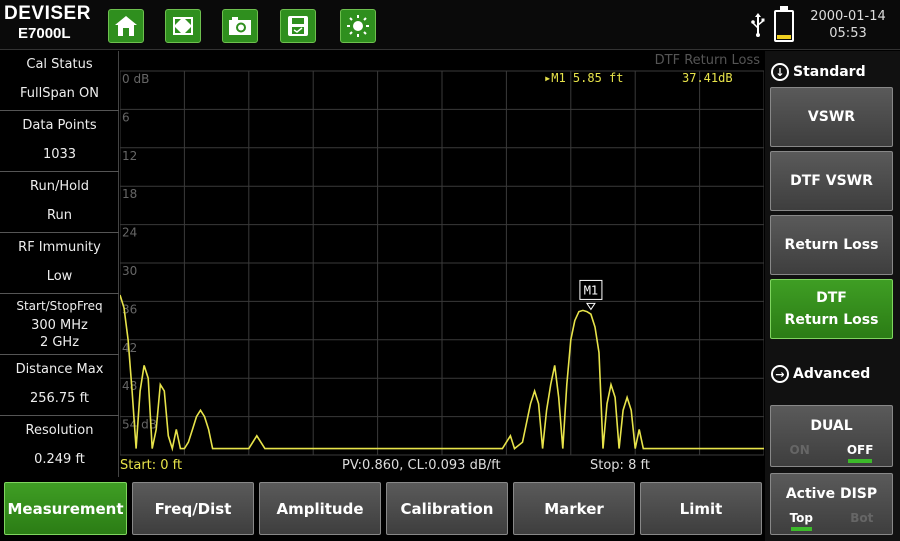 This screenshot has width=900, height=541. Describe the element at coordinates (799, 450) in the screenshot. I see `dual-on-option: ON` at that location.